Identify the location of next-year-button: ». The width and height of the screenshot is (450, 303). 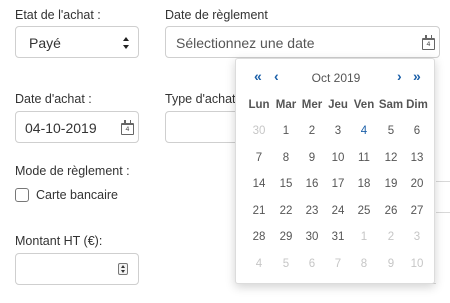
(417, 76).